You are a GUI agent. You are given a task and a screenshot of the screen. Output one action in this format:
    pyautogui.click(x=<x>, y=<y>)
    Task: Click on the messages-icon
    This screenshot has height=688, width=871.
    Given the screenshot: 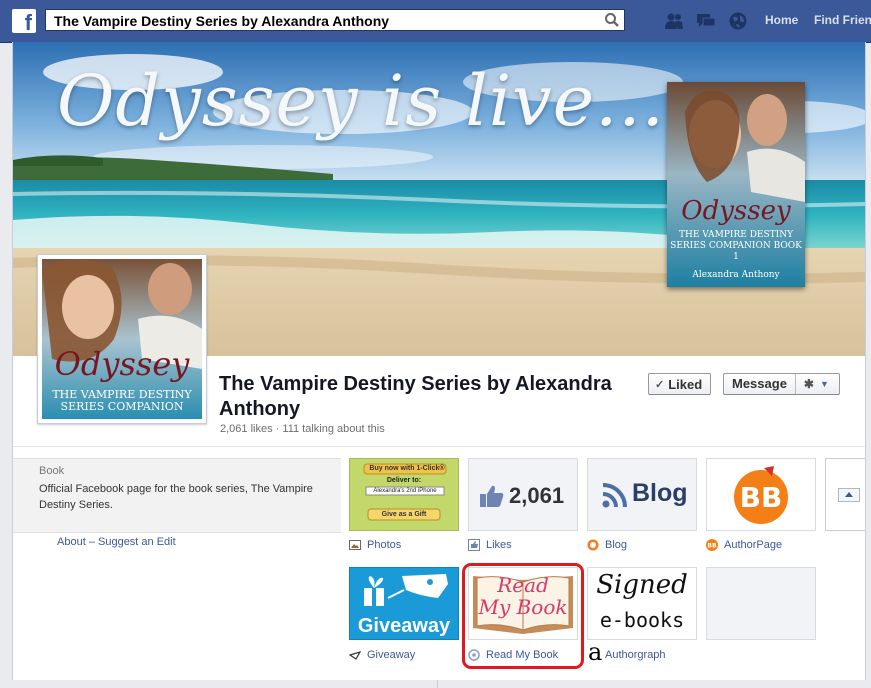 What is the action you would take?
    pyautogui.click(x=706, y=21)
    